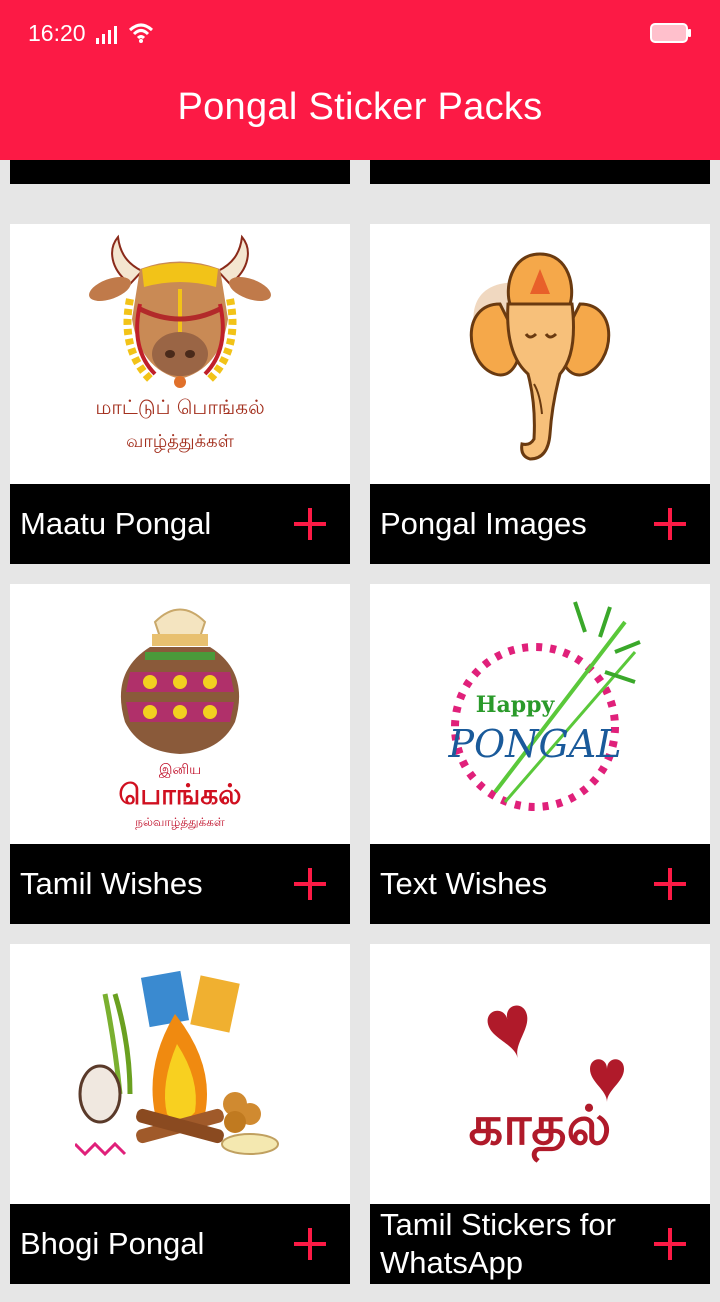 The height and width of the screenshot is (1302, 720). Describe the element at coordinates (179, 407) in the screenshot. I see `tamil-caption-line1: மாட்டுப் பொங்கல்` at that location.